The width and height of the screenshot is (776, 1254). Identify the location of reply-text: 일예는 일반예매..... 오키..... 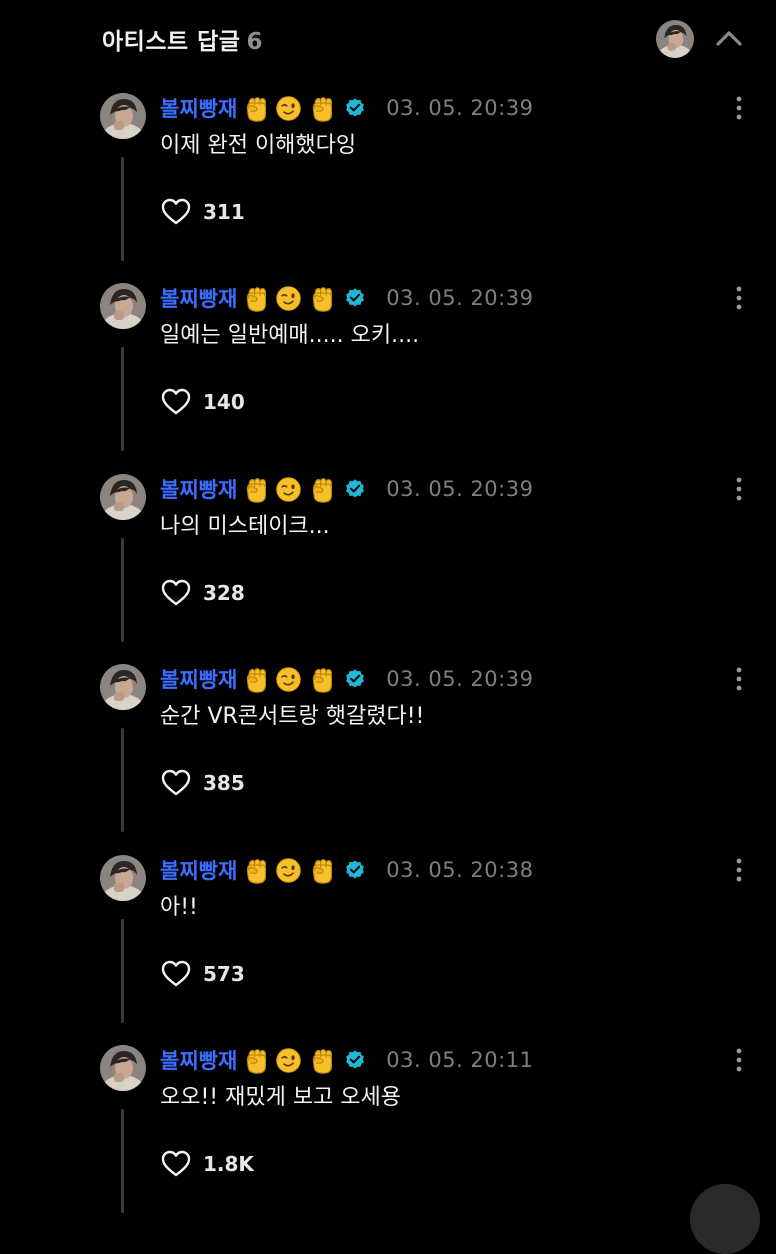
(290, 335).